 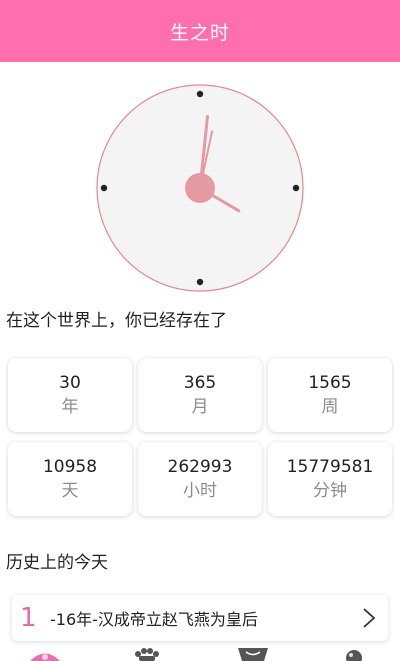 What do you see at coordinates (70, 395) in the screenshot?
I see `stat-card-years: 30 年` at bounding box center [70, 395].